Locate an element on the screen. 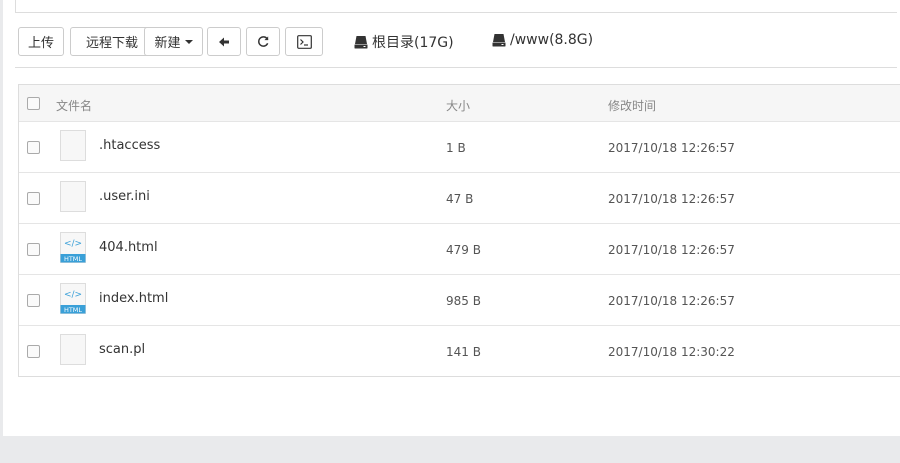  table-row: scan.pl 141 B 2017/10/18 12:30:22 is located at coordinates (459, 351).